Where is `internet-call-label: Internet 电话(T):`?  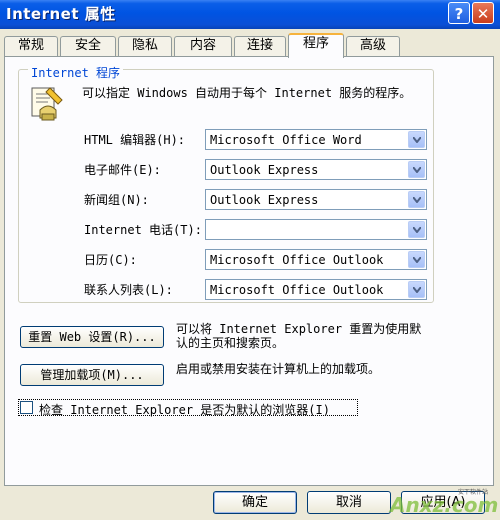
internet-call-label: Internet 电话(T): is located at coordinates (143, 230).